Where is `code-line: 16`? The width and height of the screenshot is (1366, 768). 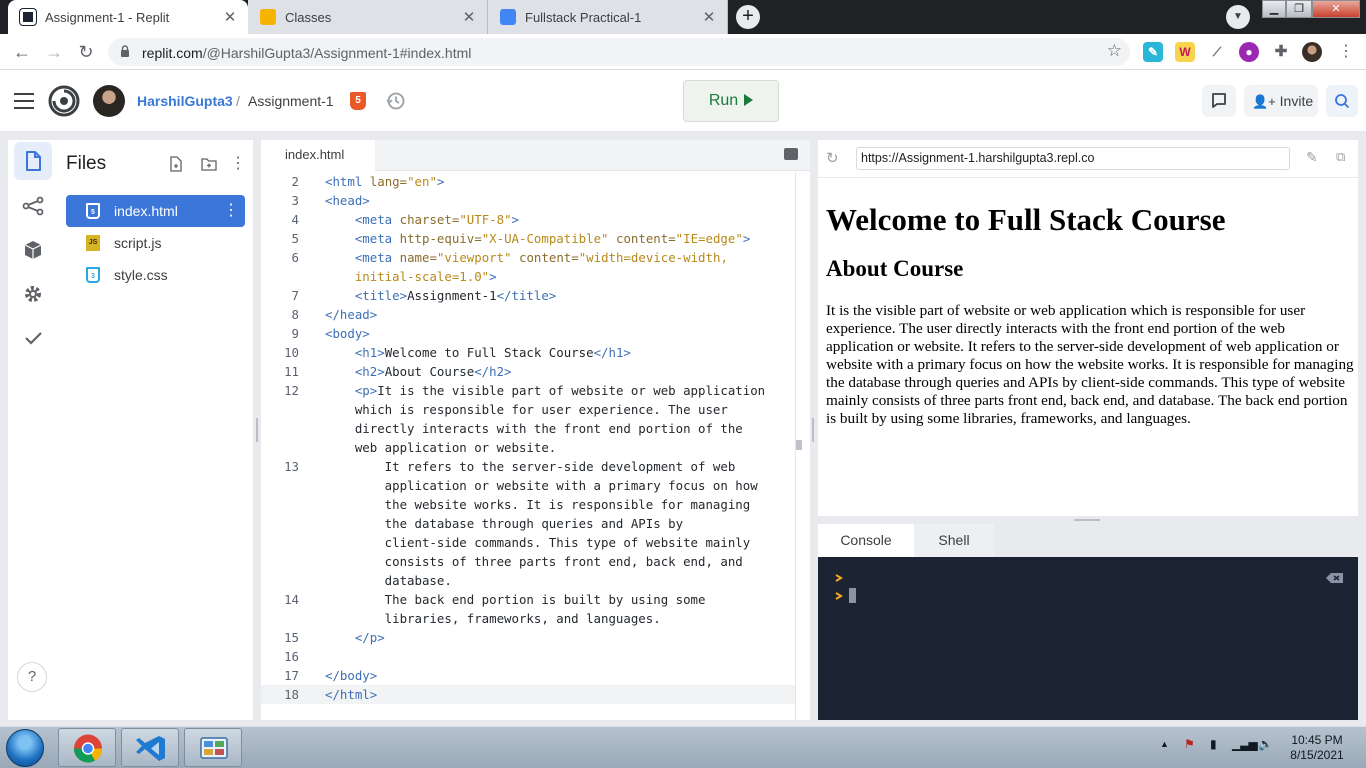
code-line: 16 is located at coordinates (528, 656).